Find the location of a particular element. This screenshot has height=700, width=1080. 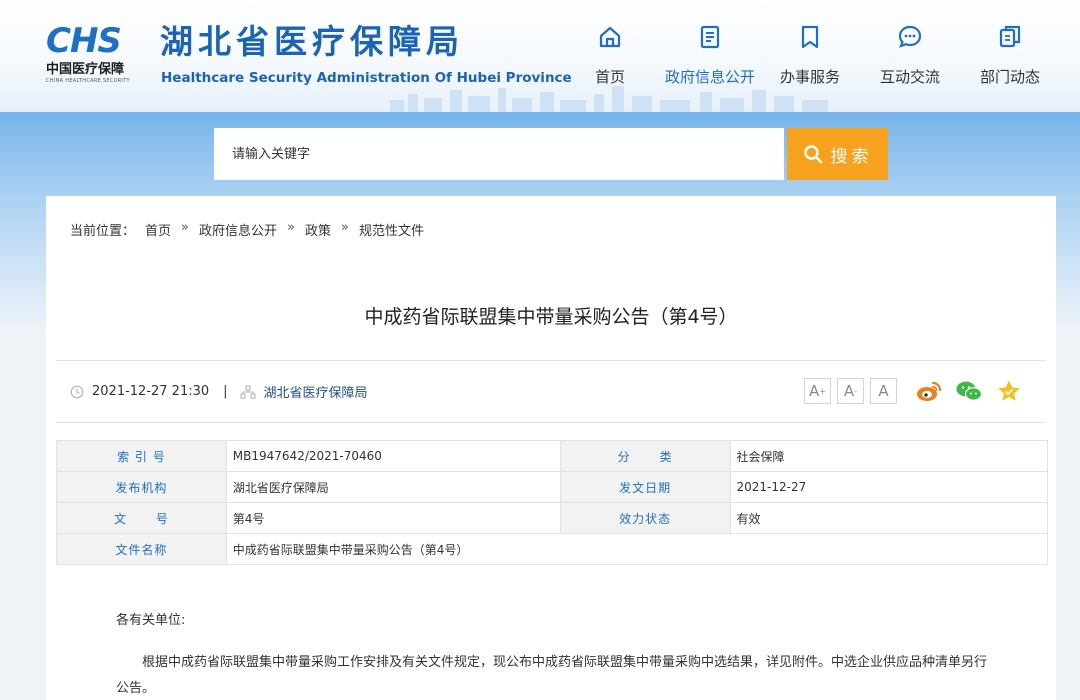

validity-status-label: 效力状态 is located at coordinates (645, 518).